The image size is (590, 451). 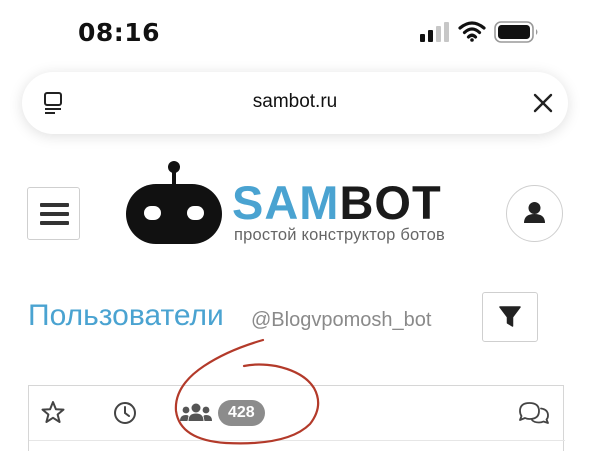 I want to click on logo-wordmark: SAMBOT, so click(x=337, y=203).